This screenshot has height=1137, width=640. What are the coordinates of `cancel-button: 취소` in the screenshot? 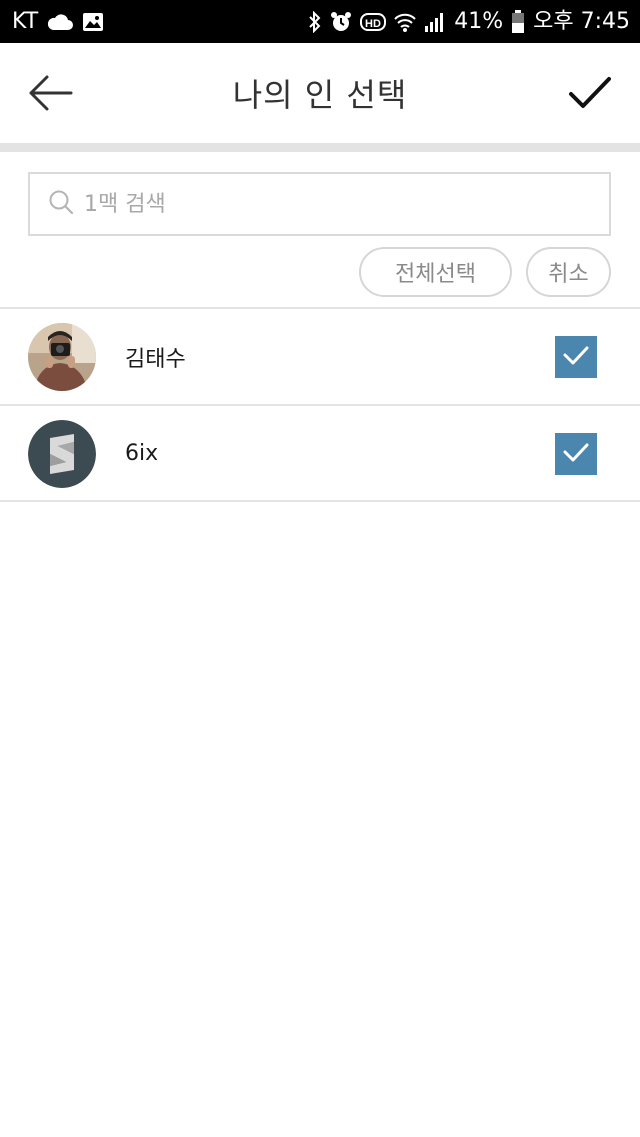 It's located at (568, 272).